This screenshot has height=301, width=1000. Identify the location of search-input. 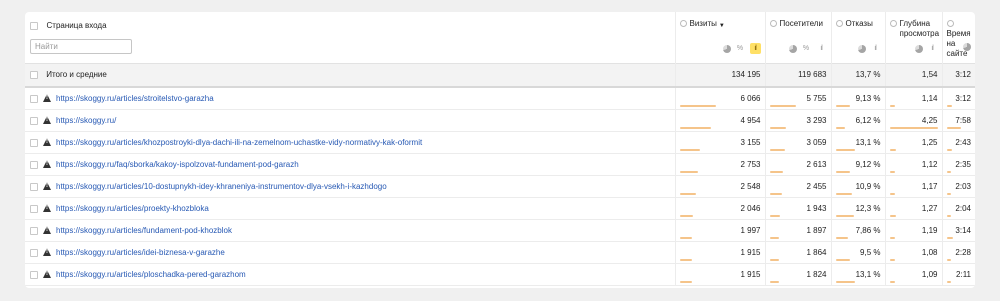
(81, 47).